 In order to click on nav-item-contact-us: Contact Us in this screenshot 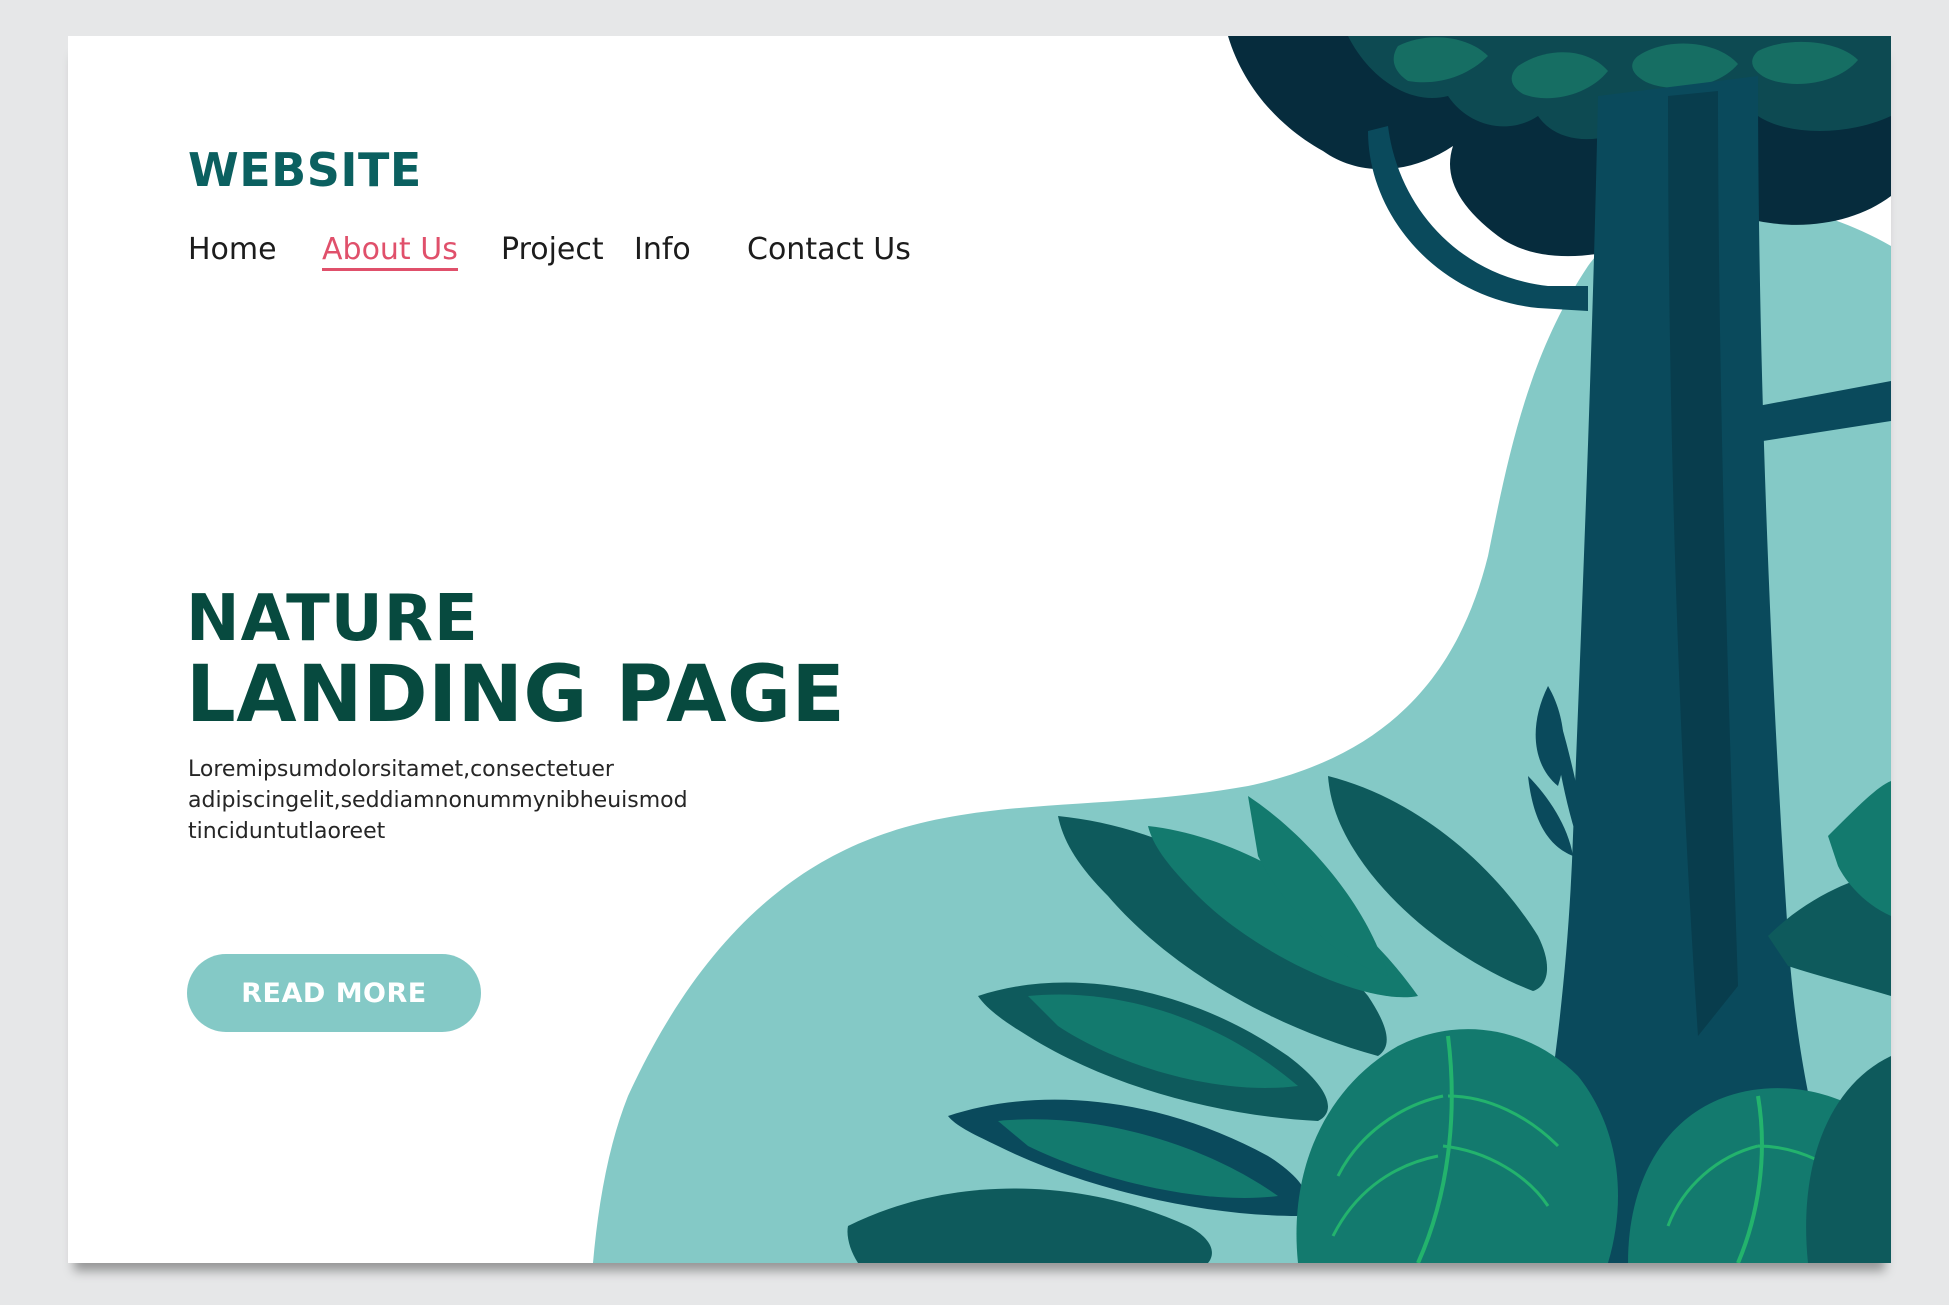, I will do `click(829, 249)`.